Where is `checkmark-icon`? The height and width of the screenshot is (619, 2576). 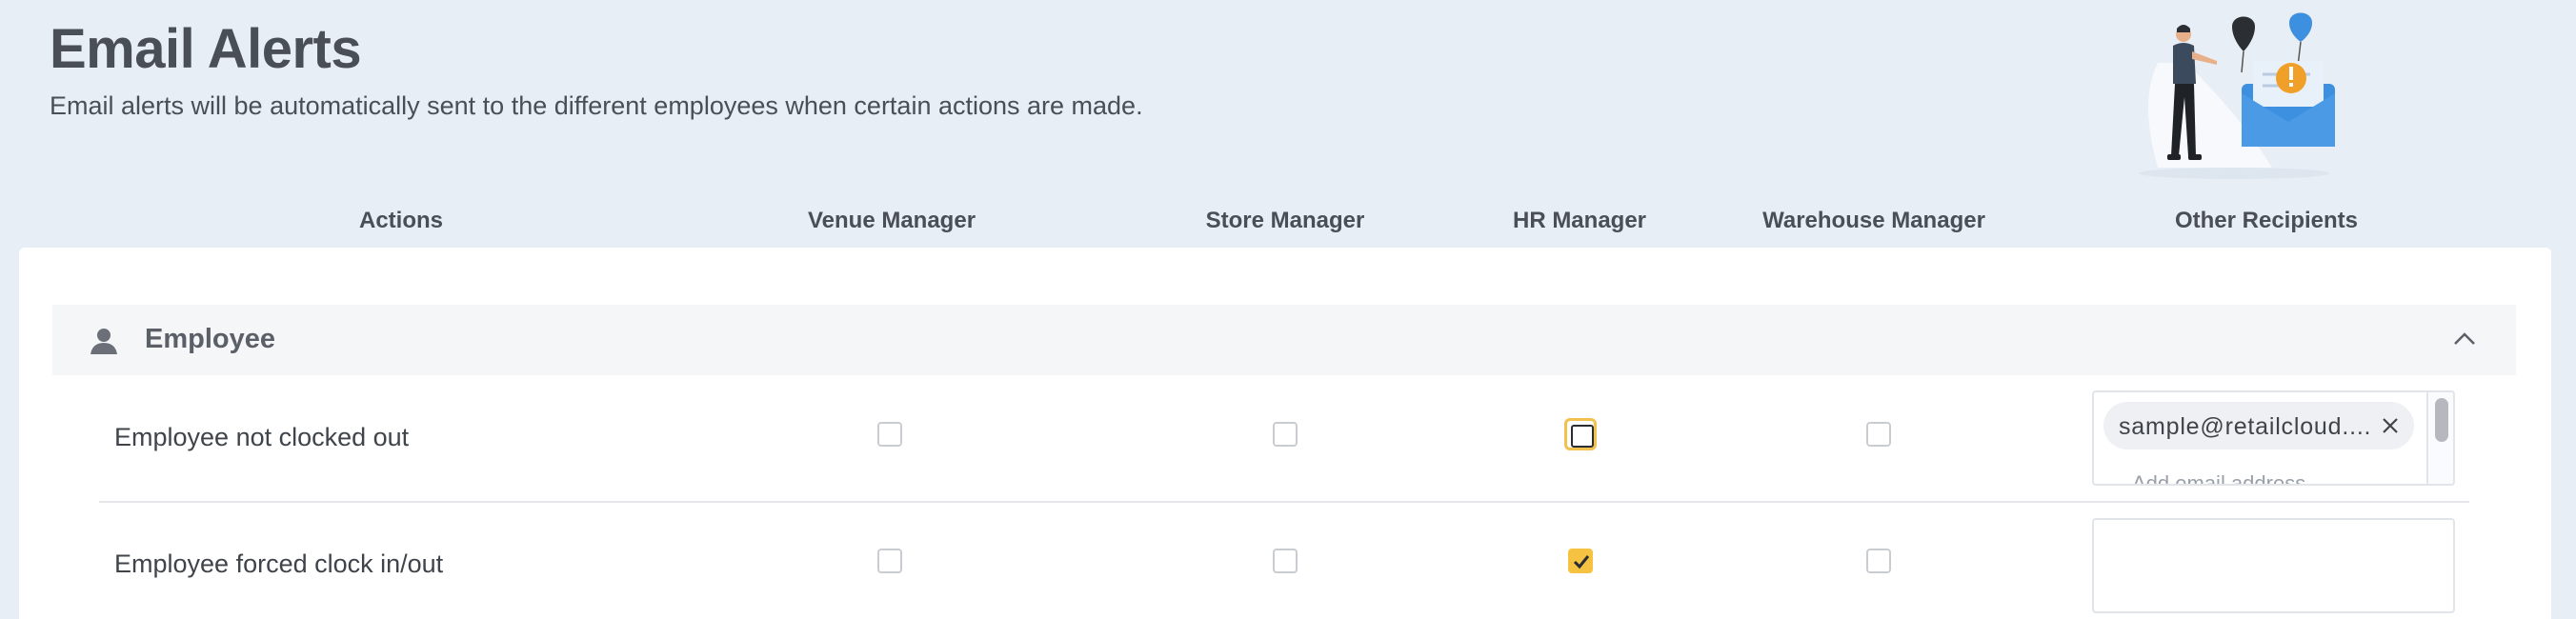
checkmark-icon is located at coordinates (1582, 562).